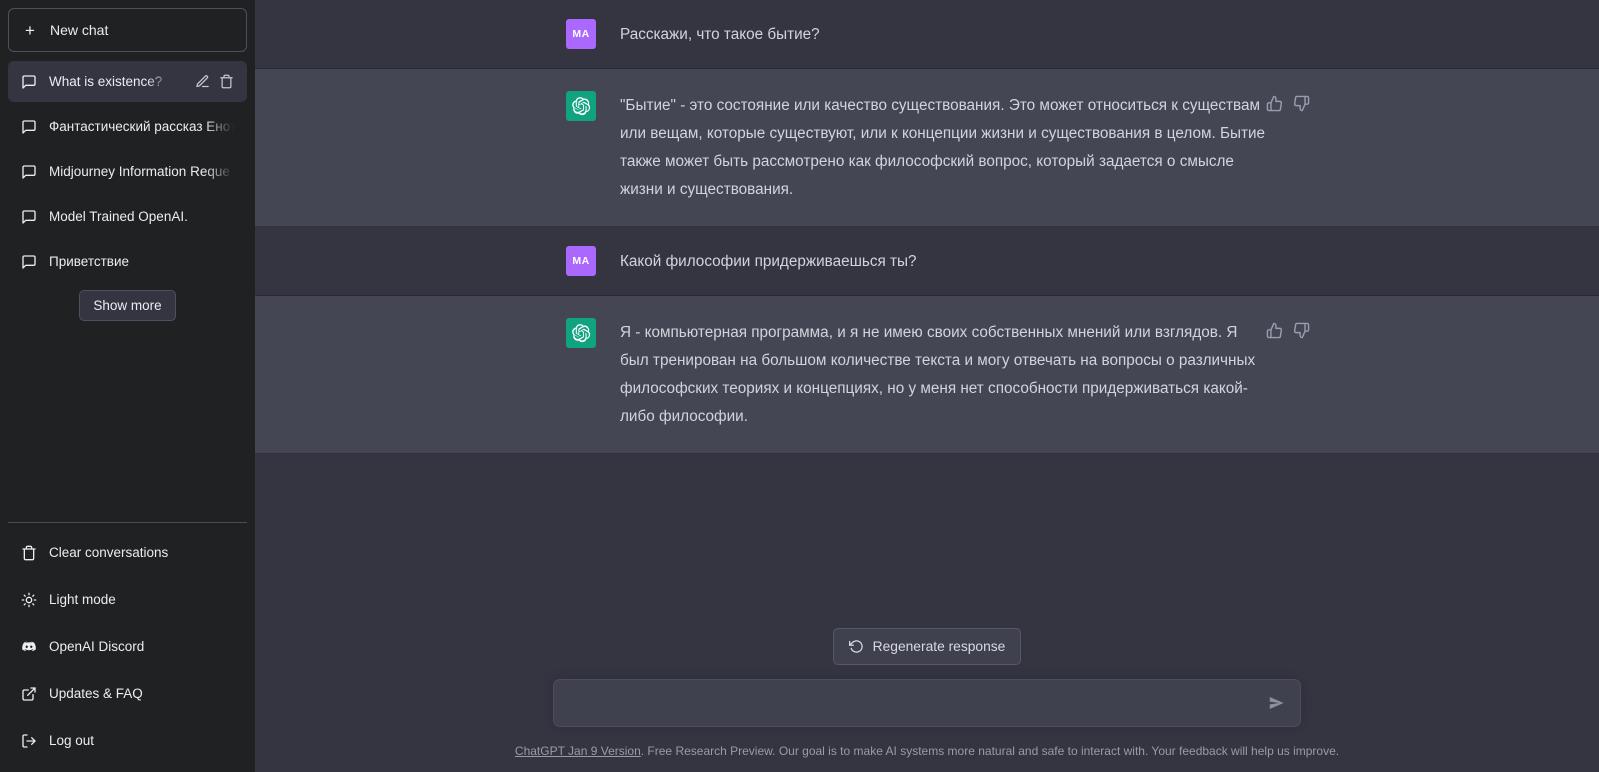 Image resolution: width=1599 pixels, height=772 pixels. I want to click on sidebar-item-label: Clear conversations, so click(109, 552).